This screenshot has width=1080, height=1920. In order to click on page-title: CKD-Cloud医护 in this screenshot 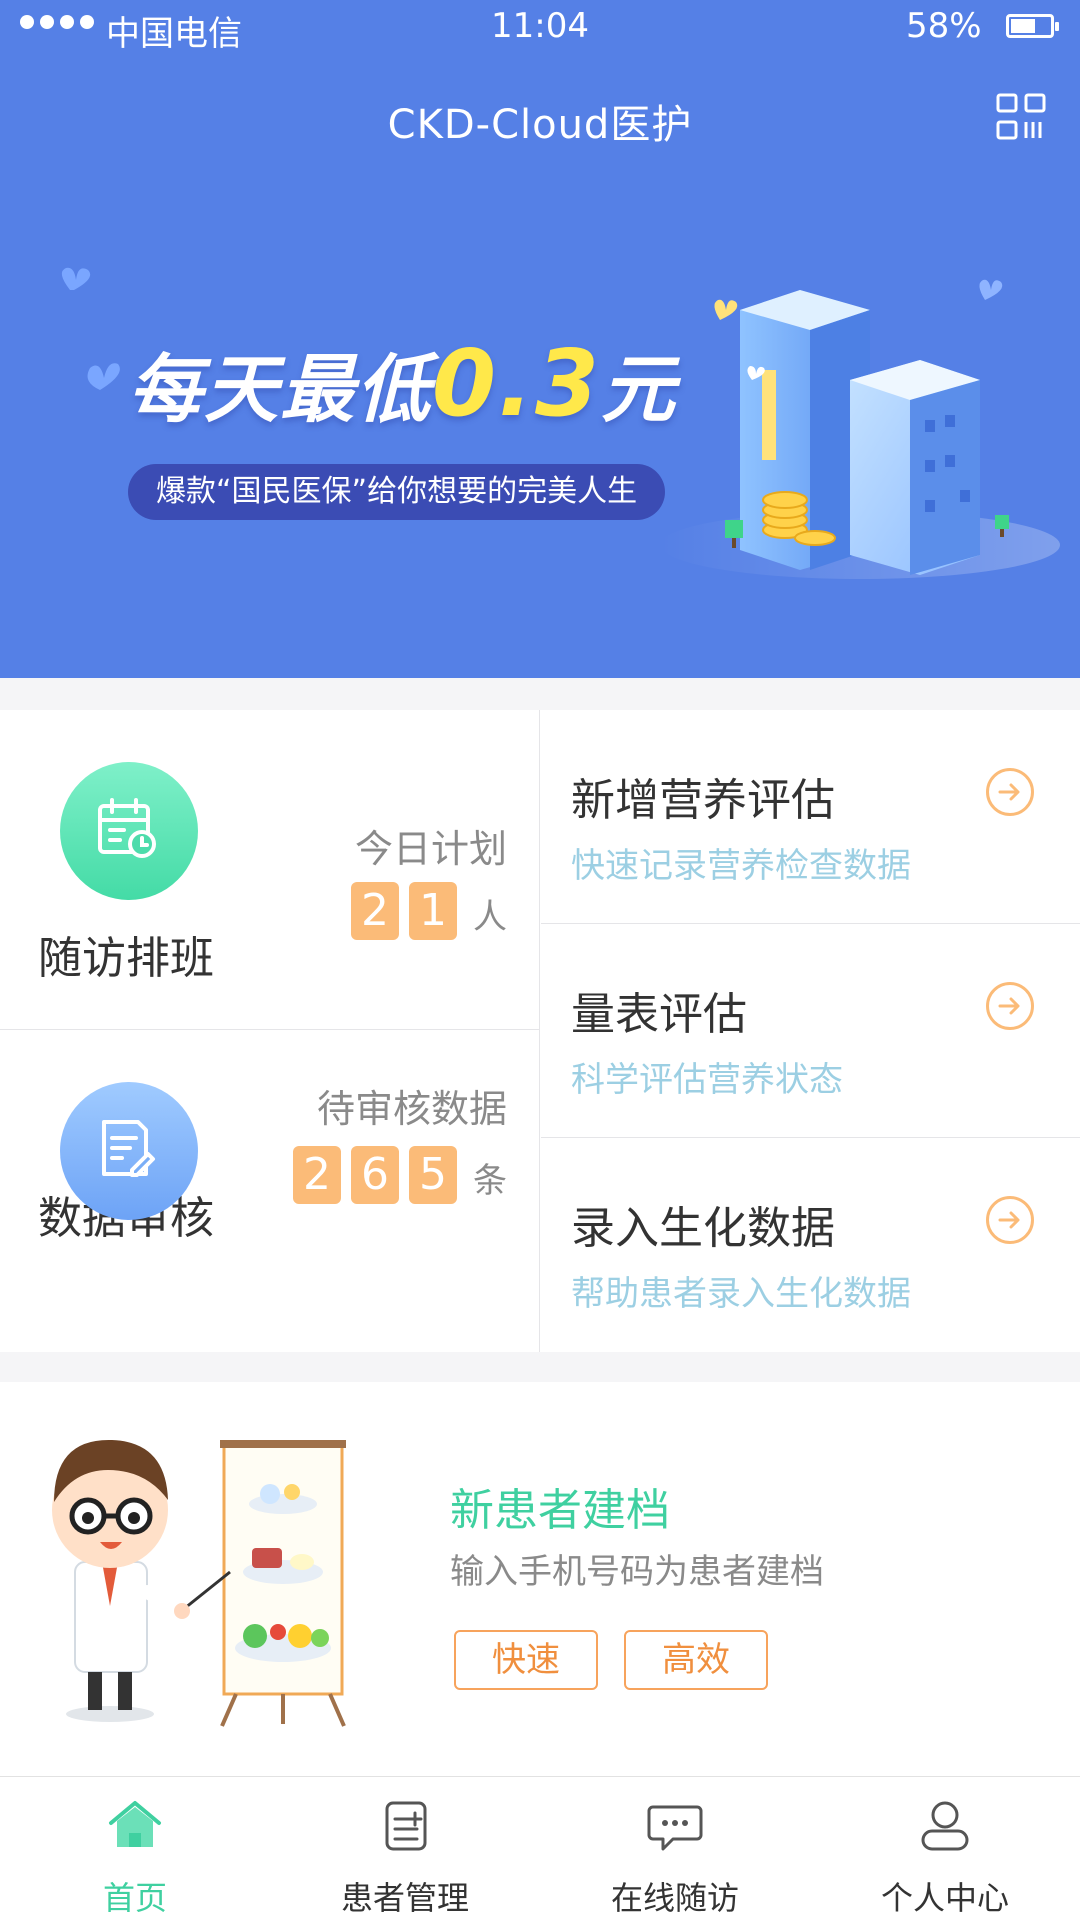, I will do `click(540, 125)`.